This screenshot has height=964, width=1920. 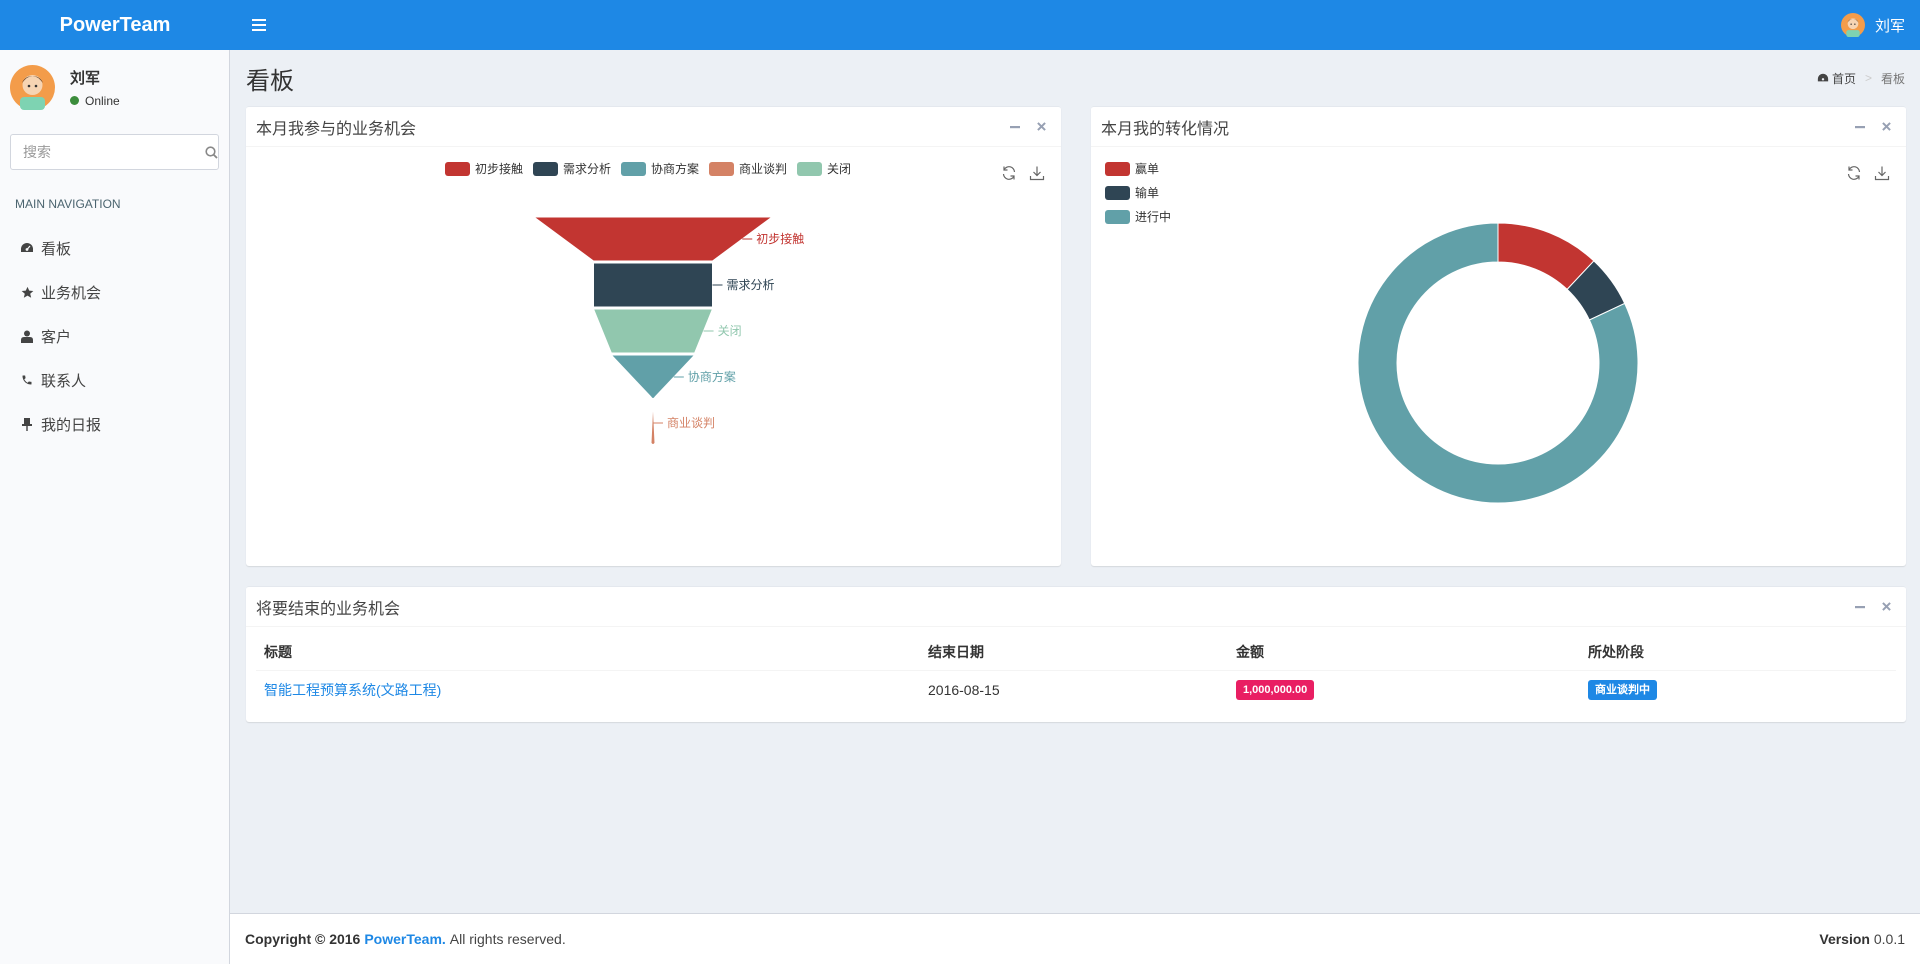 I want to click on top-header: PowerTeam 刘军, so click(x=960, y=25).